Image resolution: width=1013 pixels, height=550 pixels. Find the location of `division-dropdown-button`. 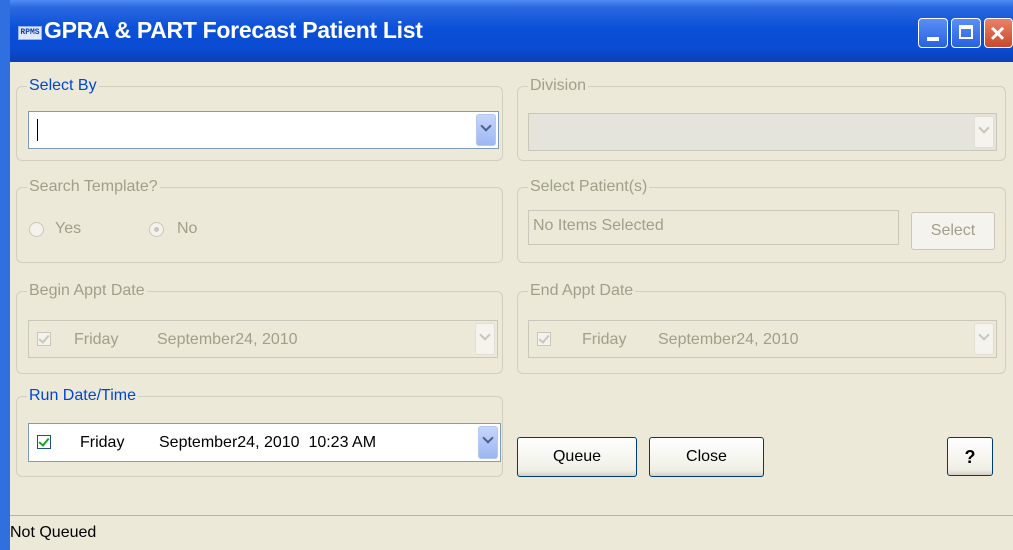

division-dropdown-button is located at coordinates (984, 132).